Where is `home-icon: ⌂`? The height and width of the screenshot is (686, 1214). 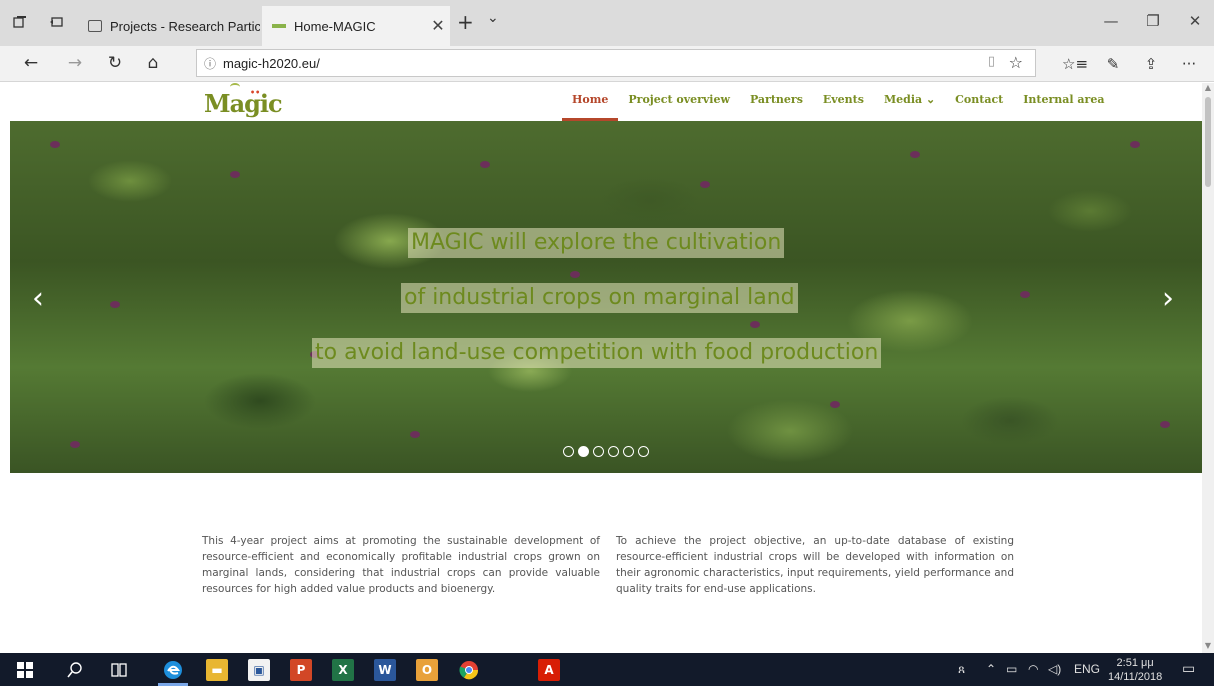 home-icon: ⌂ is located at coordinates (153, 63).